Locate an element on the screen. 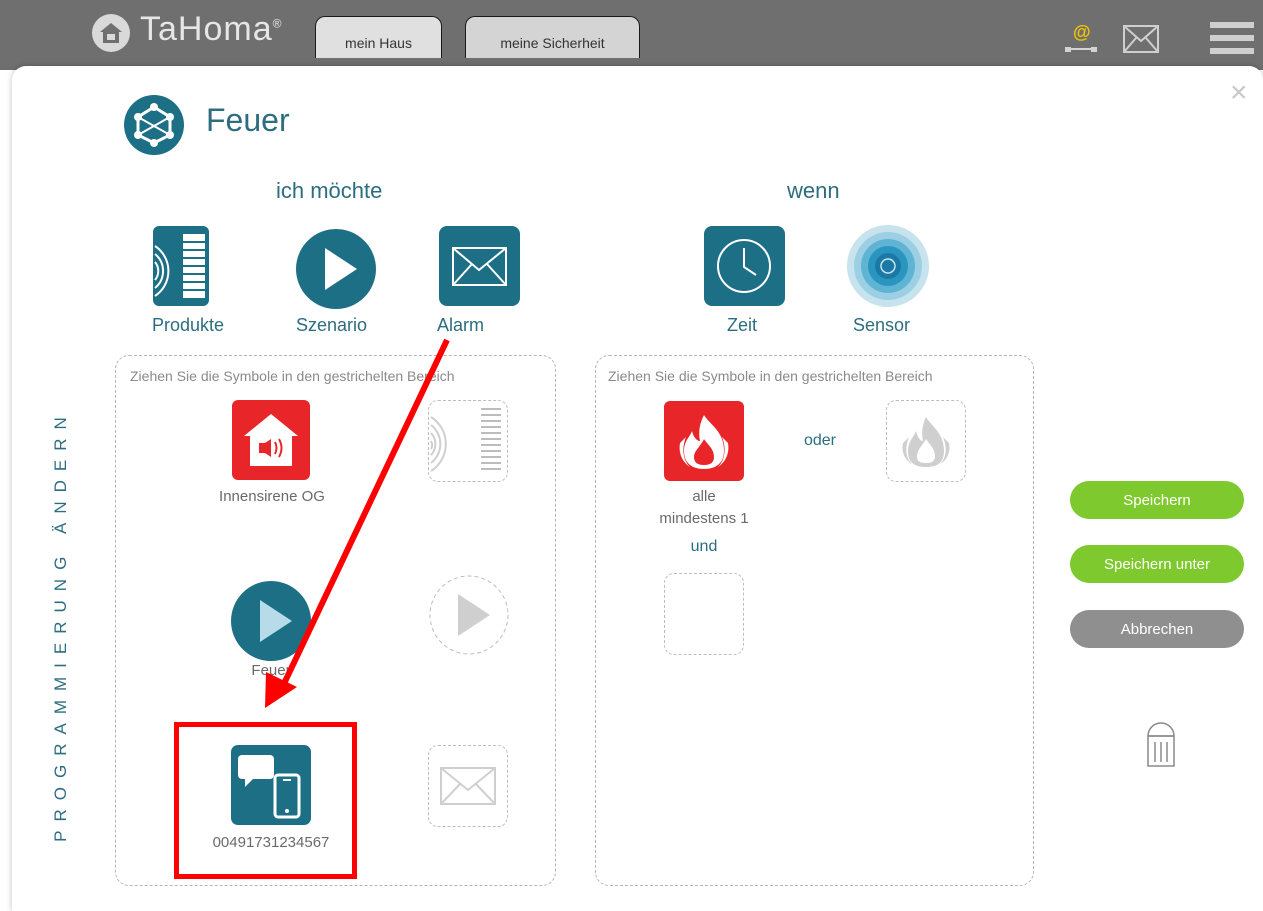  sensor-icon is located at coordinates (888, 266).